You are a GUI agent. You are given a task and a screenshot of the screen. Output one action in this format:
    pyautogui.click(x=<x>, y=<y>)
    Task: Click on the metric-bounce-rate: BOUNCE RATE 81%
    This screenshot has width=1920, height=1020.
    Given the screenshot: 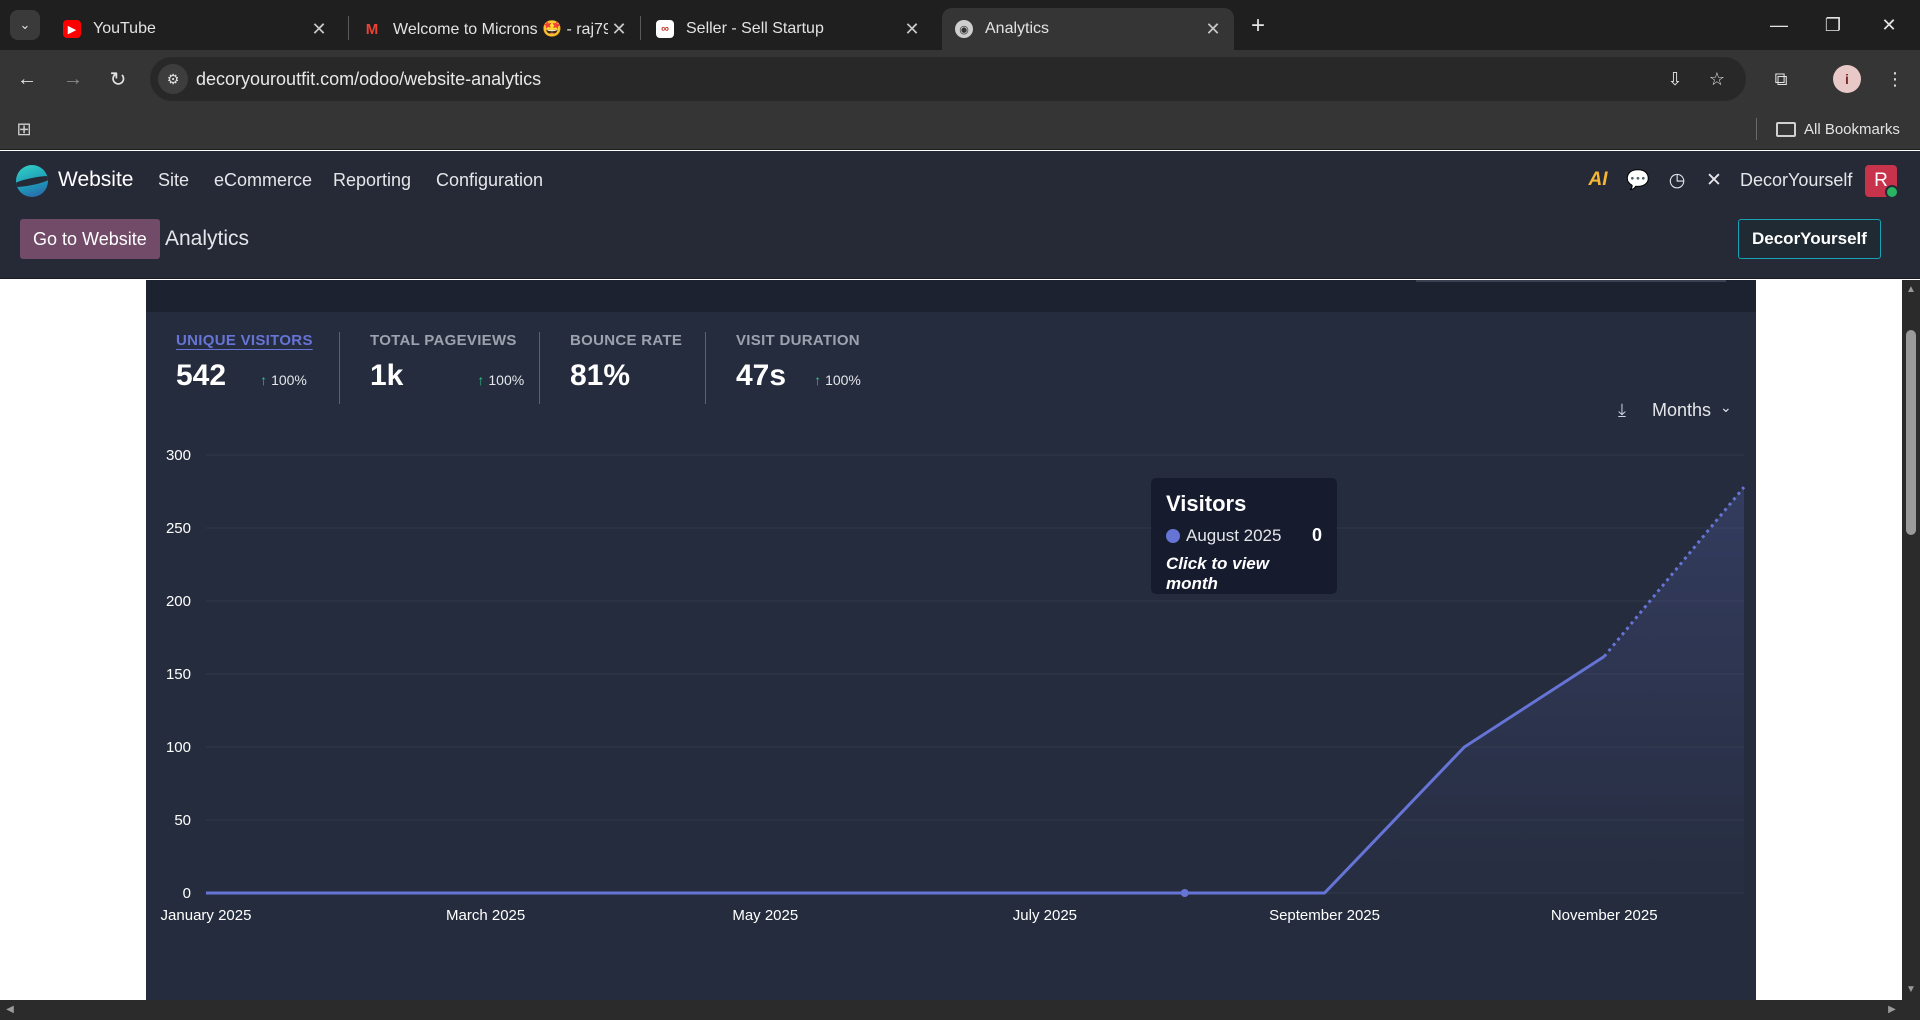 What is the action you would take?
    pyautogui.click(x=626, y=362)
    